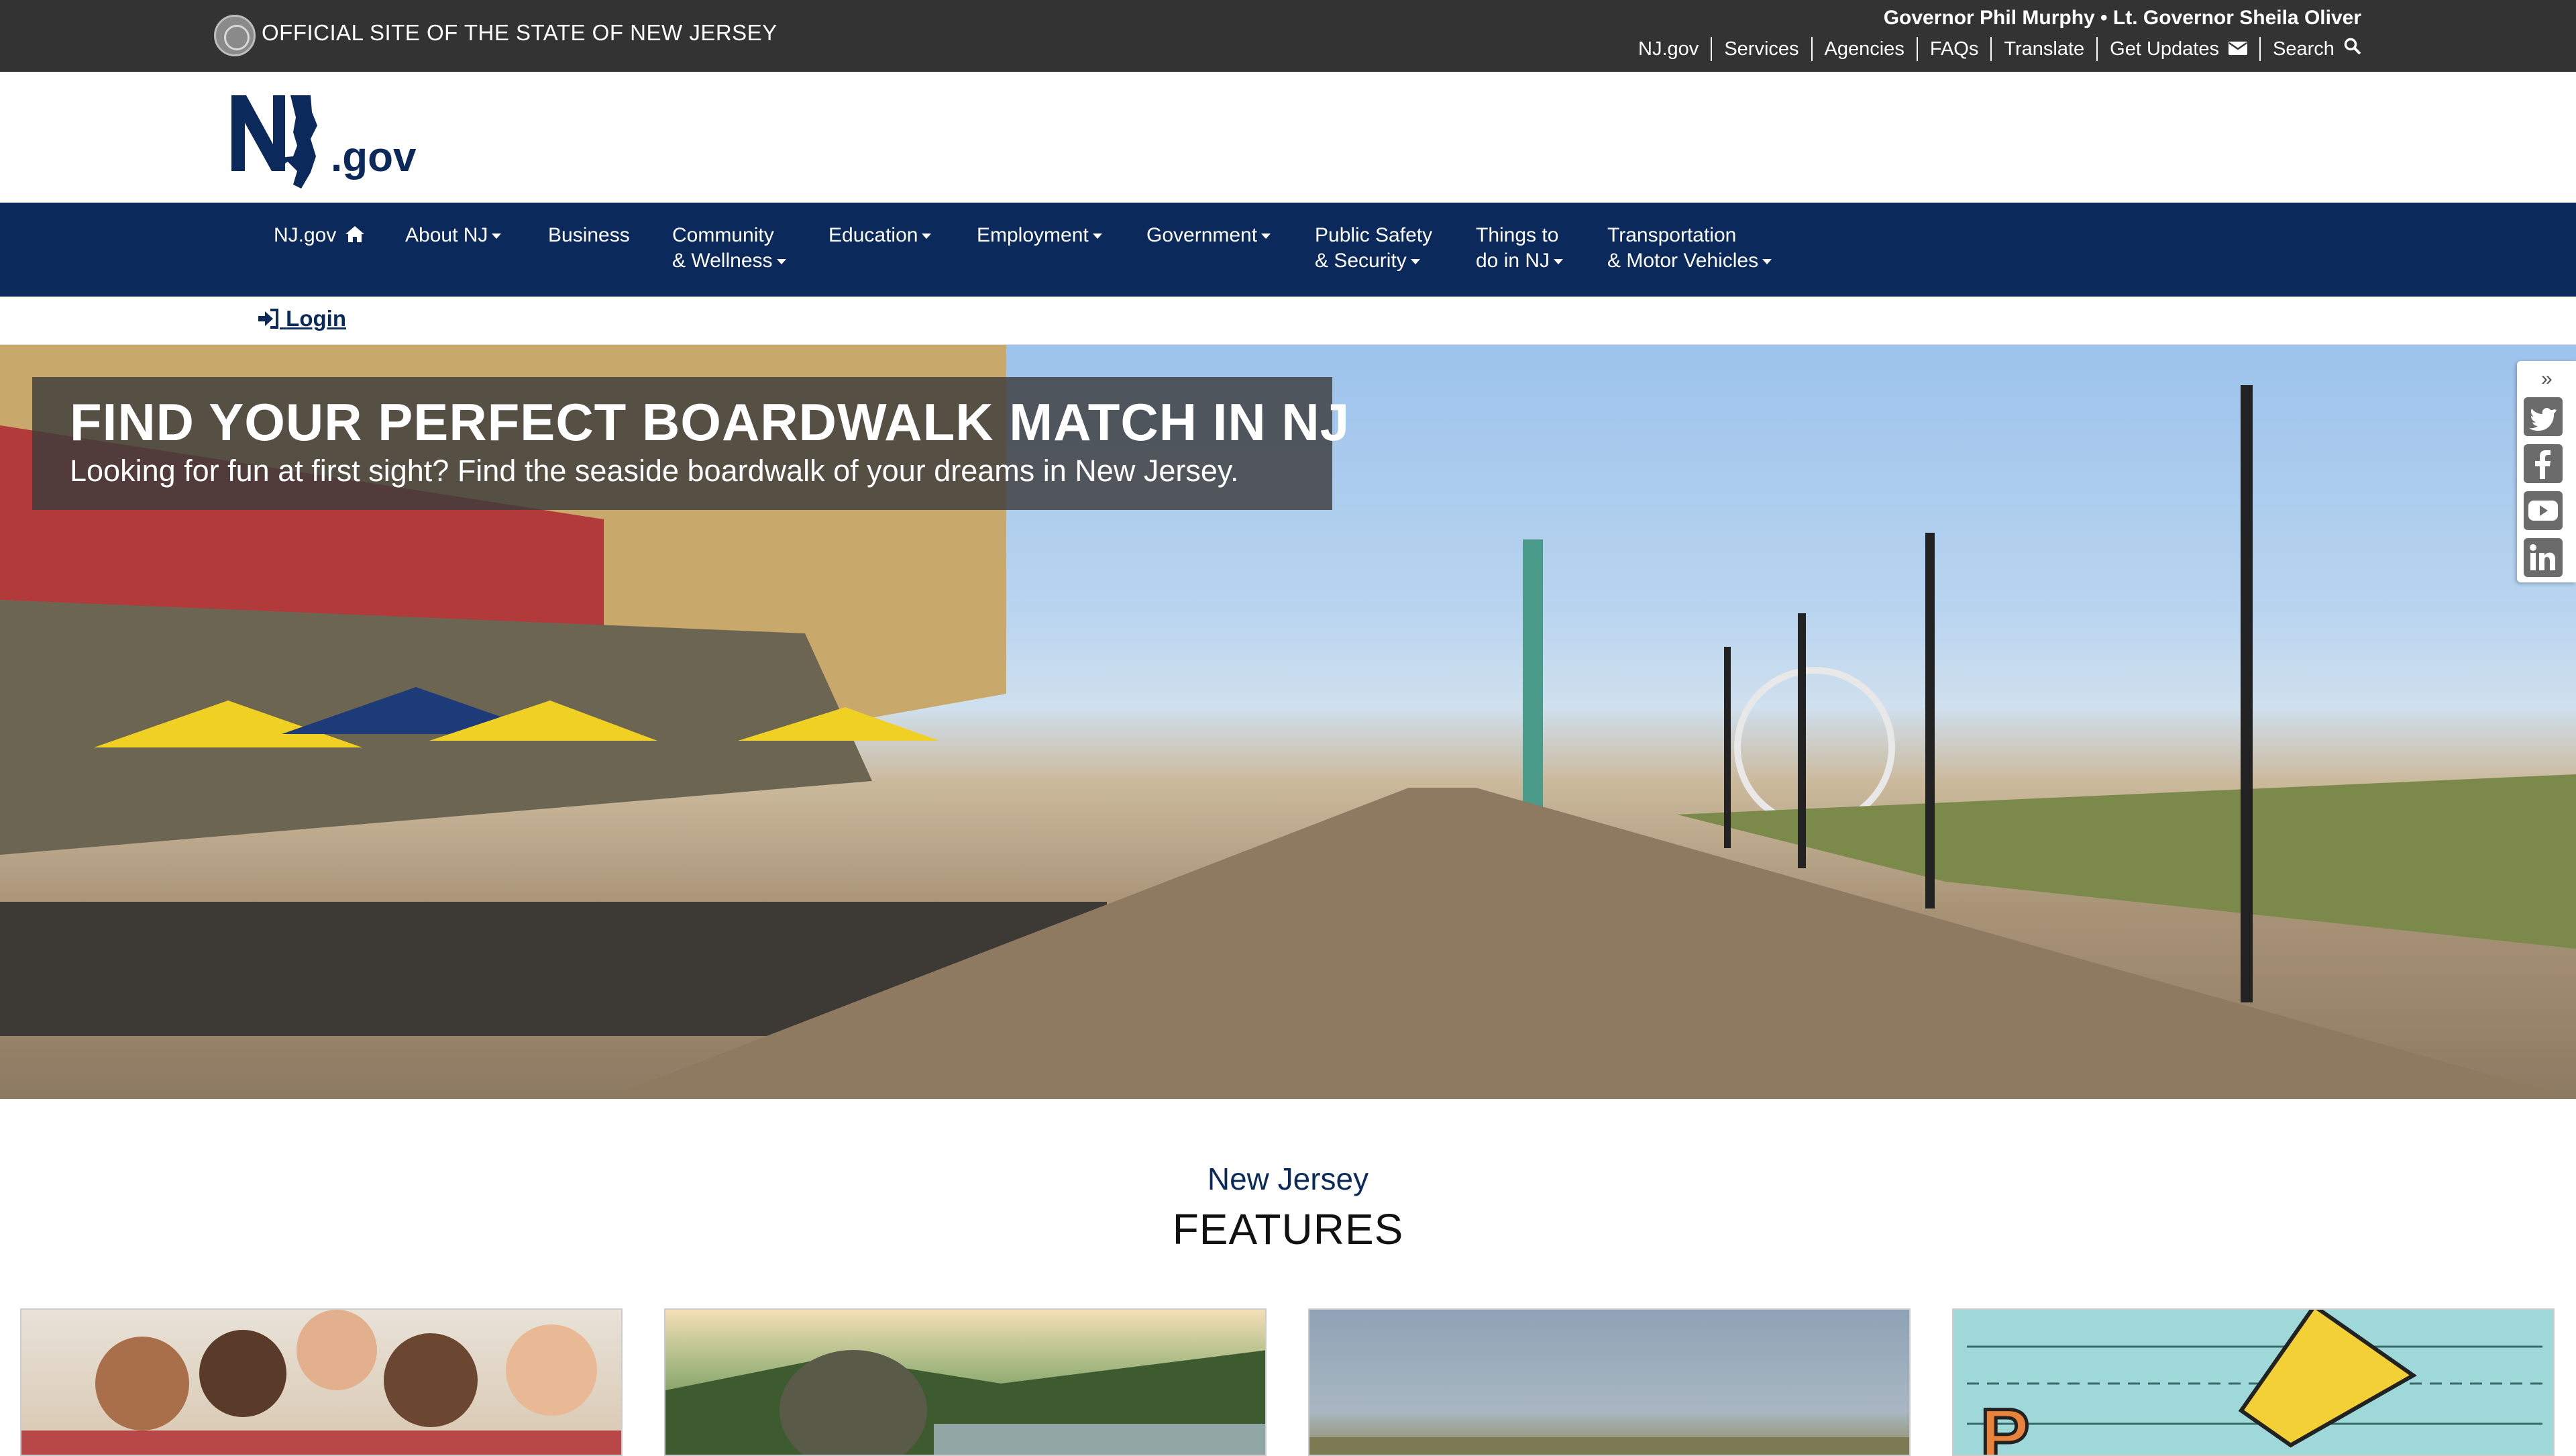 The height and width of the screenshot is (1456, 2576). Describe the element at coordinates (519, 32) in the screenshot. I see `official-site-label: OFFICIAL SITE OF THE STATE OF NEW JERSEY` at that location.